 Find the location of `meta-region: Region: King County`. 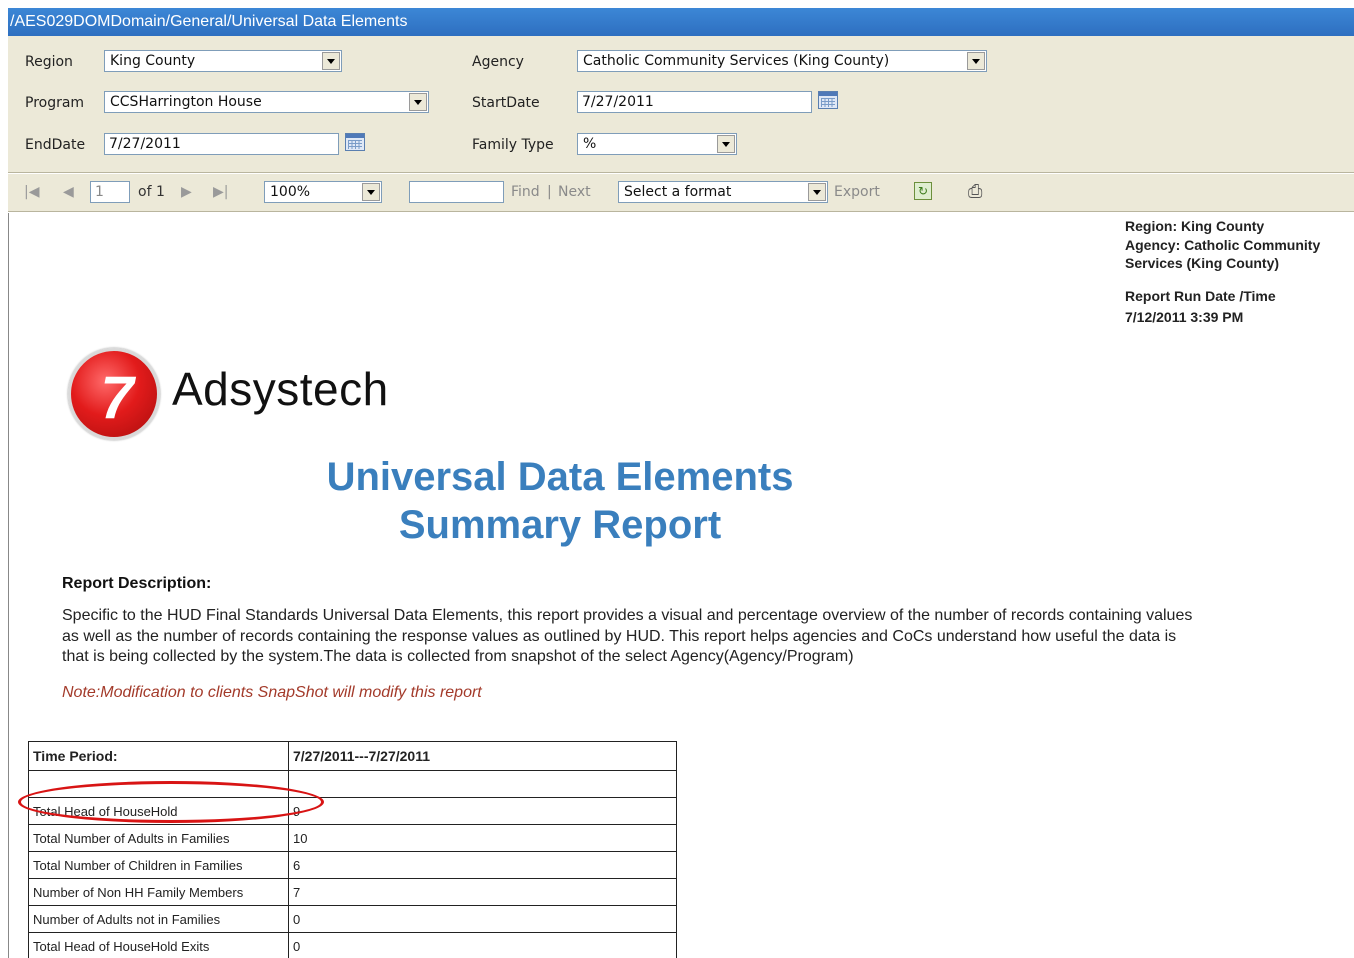

meta-region: Region: King County is located at coordinates (1195, 226).